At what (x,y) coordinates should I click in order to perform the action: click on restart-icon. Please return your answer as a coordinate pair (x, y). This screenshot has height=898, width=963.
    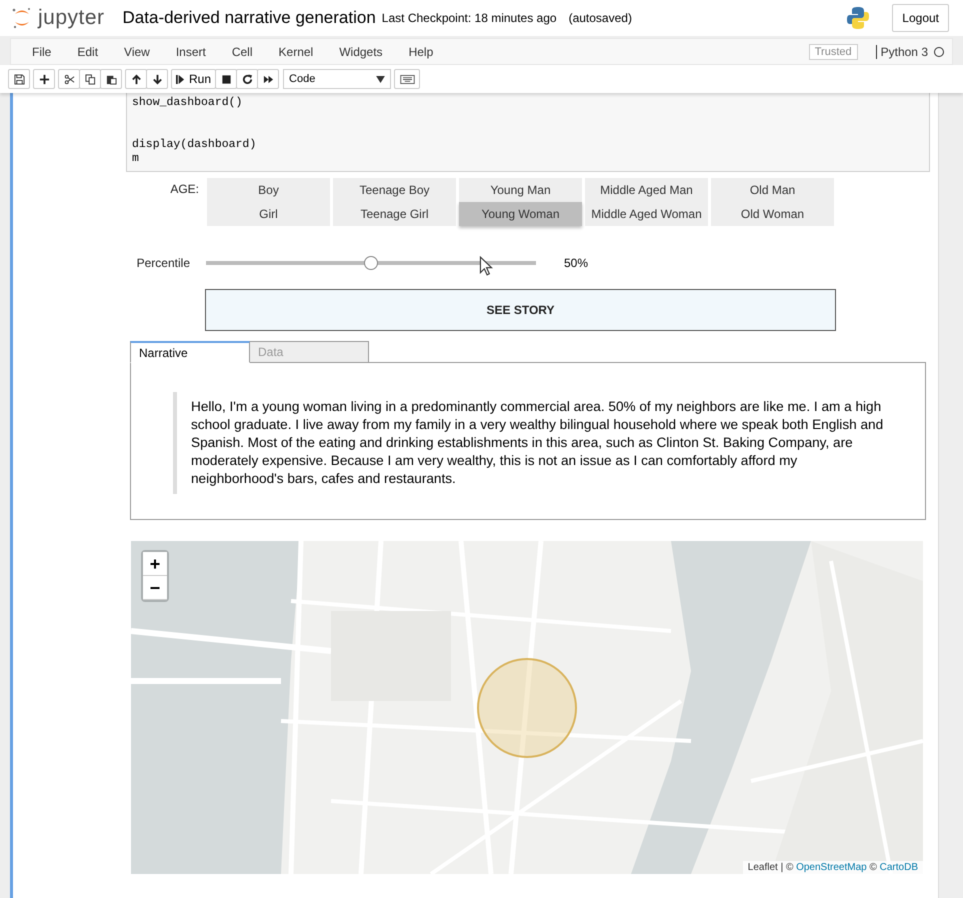
    Looking at the image, I should click on (247, 79).